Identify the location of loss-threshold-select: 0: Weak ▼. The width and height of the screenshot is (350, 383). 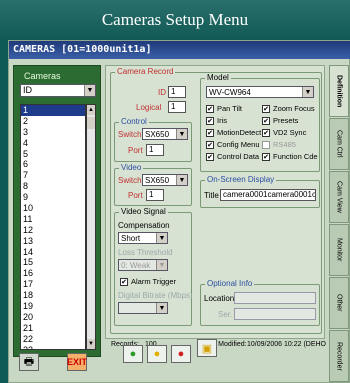
(143, 265).